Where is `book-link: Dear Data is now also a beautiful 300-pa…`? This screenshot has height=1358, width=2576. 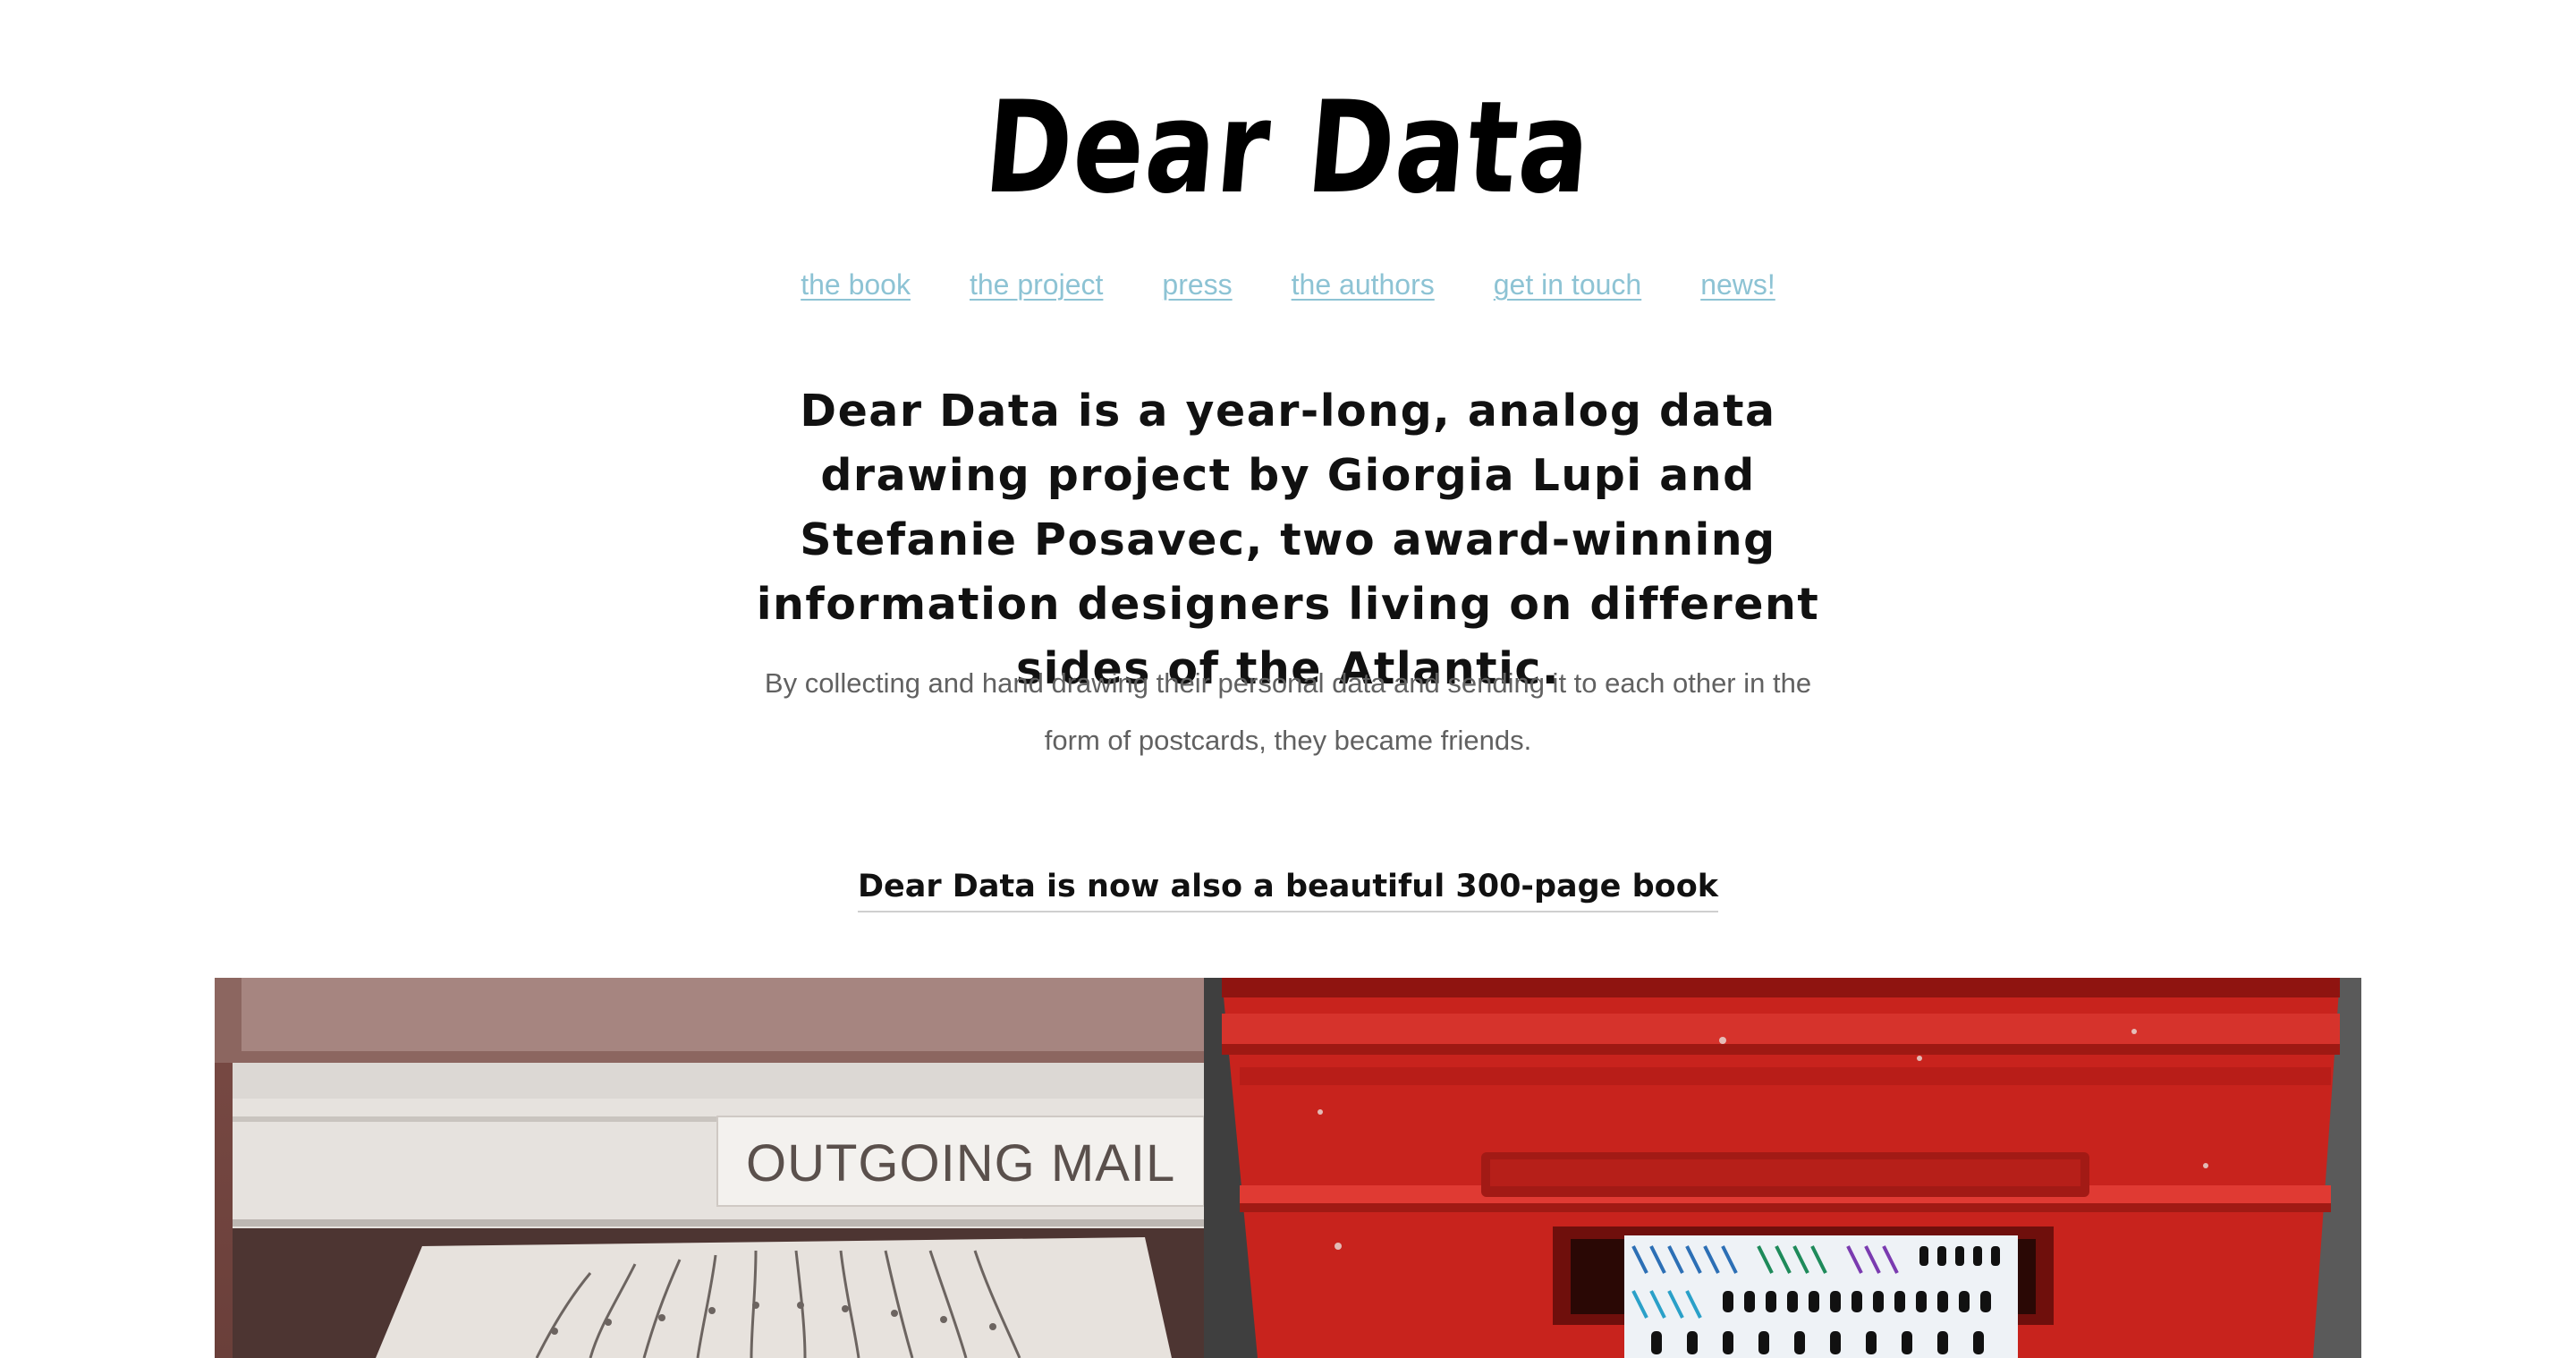
book-link: Dear Data is now also a beautiful 300-pa… is located at coordinates (1288, 888).